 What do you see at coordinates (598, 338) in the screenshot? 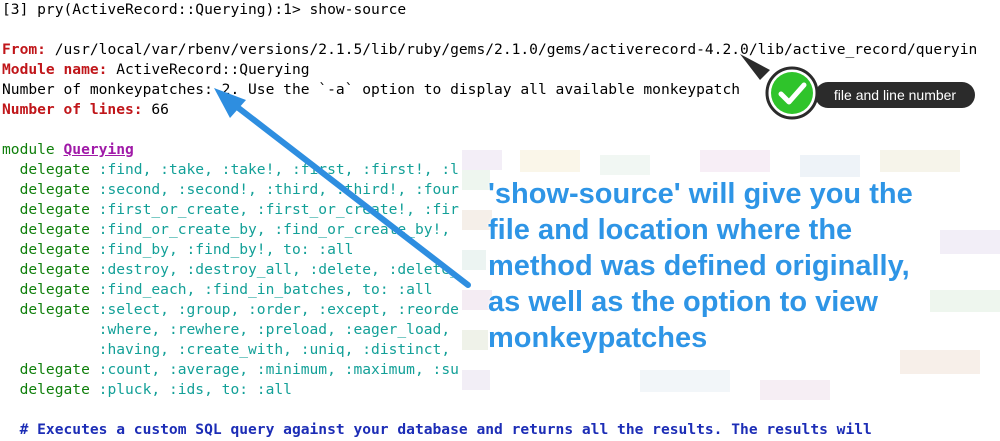
I see `callout-line: monkeypatches` at bounding box center [598, 338].